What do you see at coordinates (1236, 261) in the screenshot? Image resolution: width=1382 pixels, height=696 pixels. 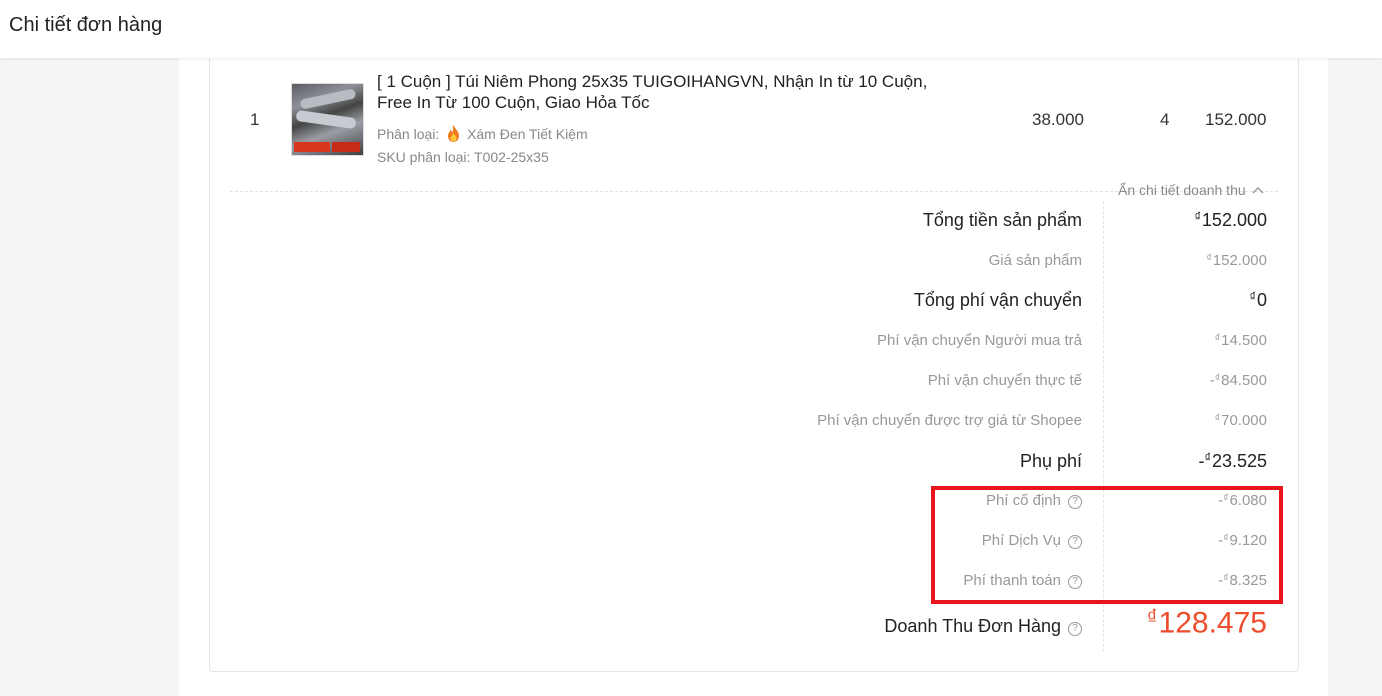 I see `product-price-value: ₫152.000` at bounding box center [1236, 261].